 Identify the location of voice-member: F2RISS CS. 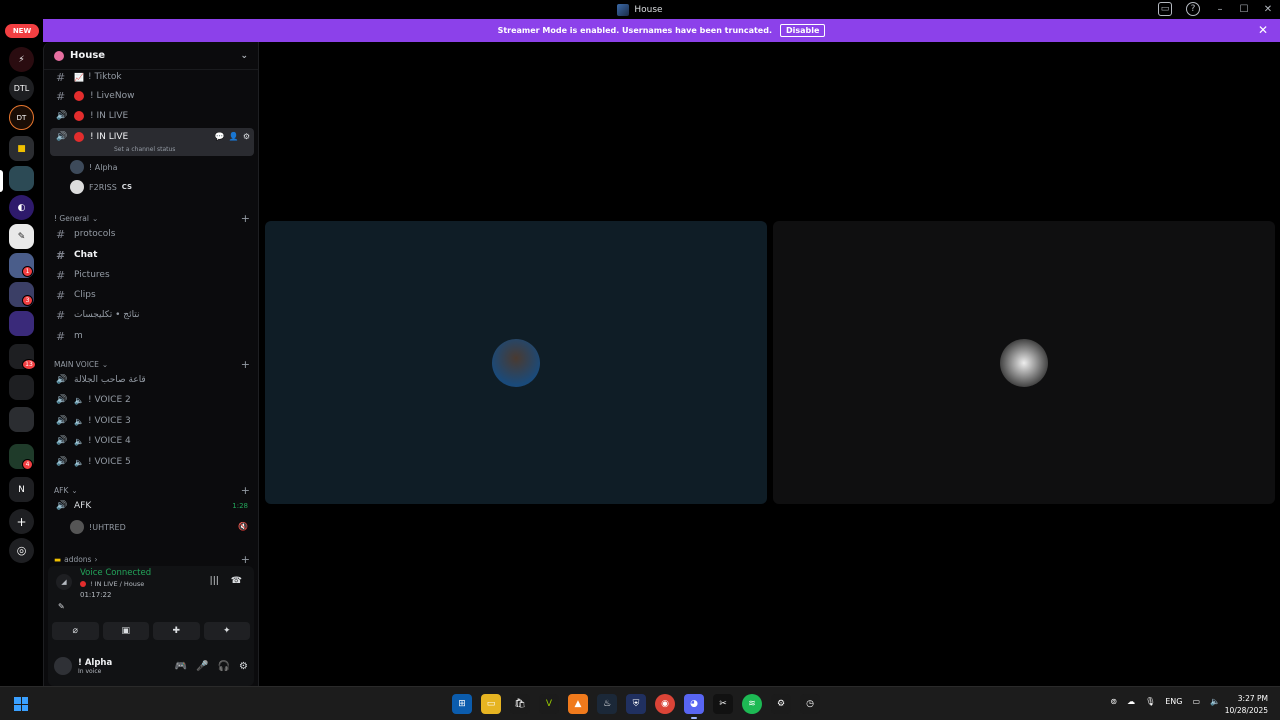
(101, 187).